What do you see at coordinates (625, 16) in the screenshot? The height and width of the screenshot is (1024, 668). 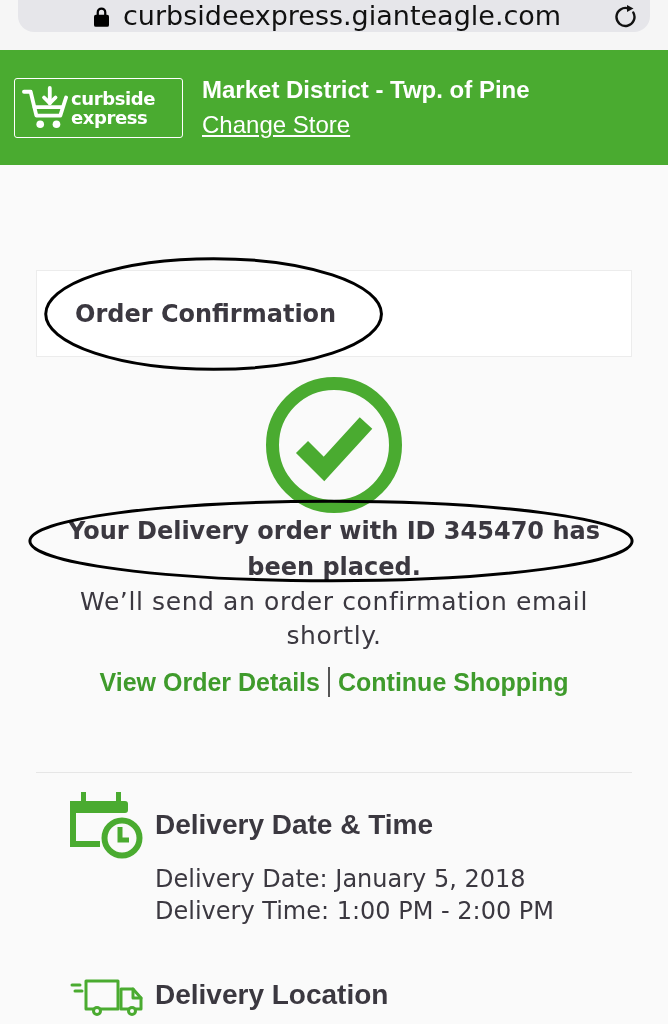 I see `reload-icon` at bounding box center [625, 16].